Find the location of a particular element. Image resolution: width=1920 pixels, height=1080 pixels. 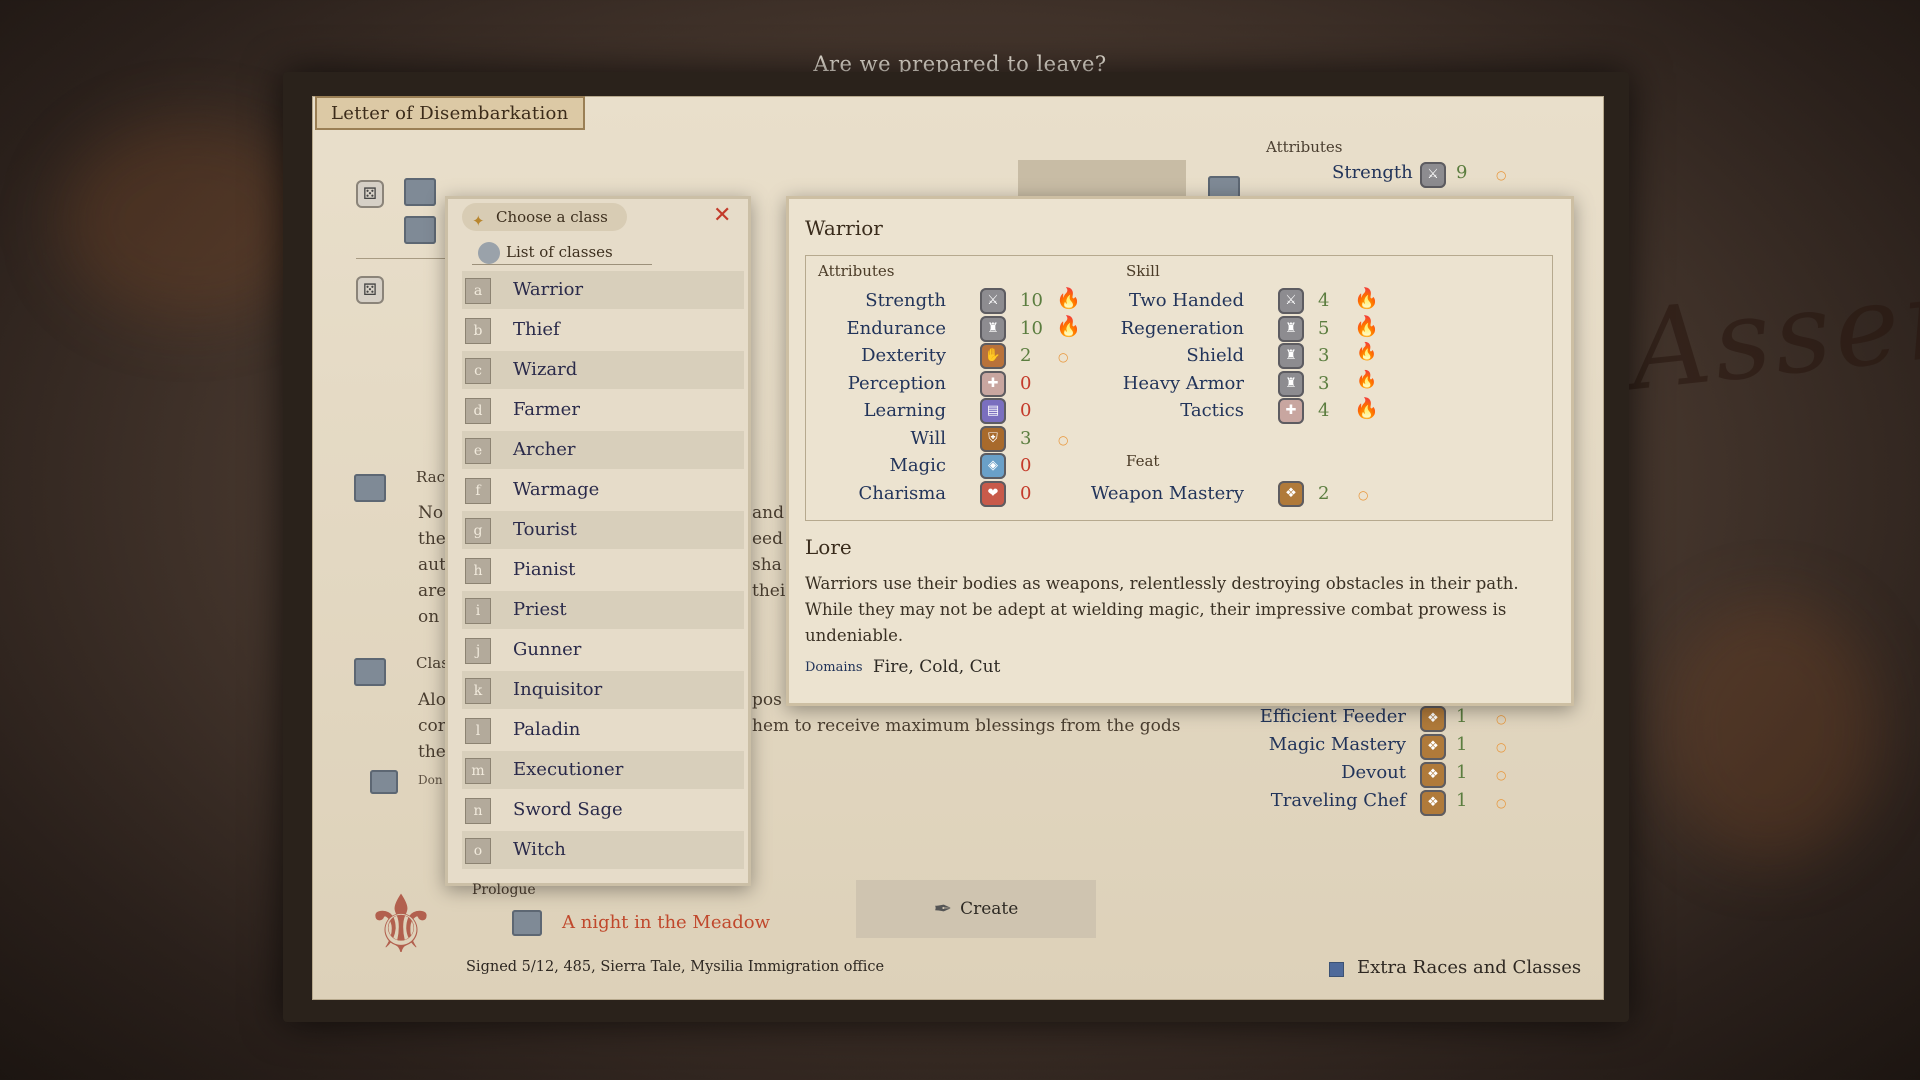

attr-value: 2 is located at coordinates (1026, 355).